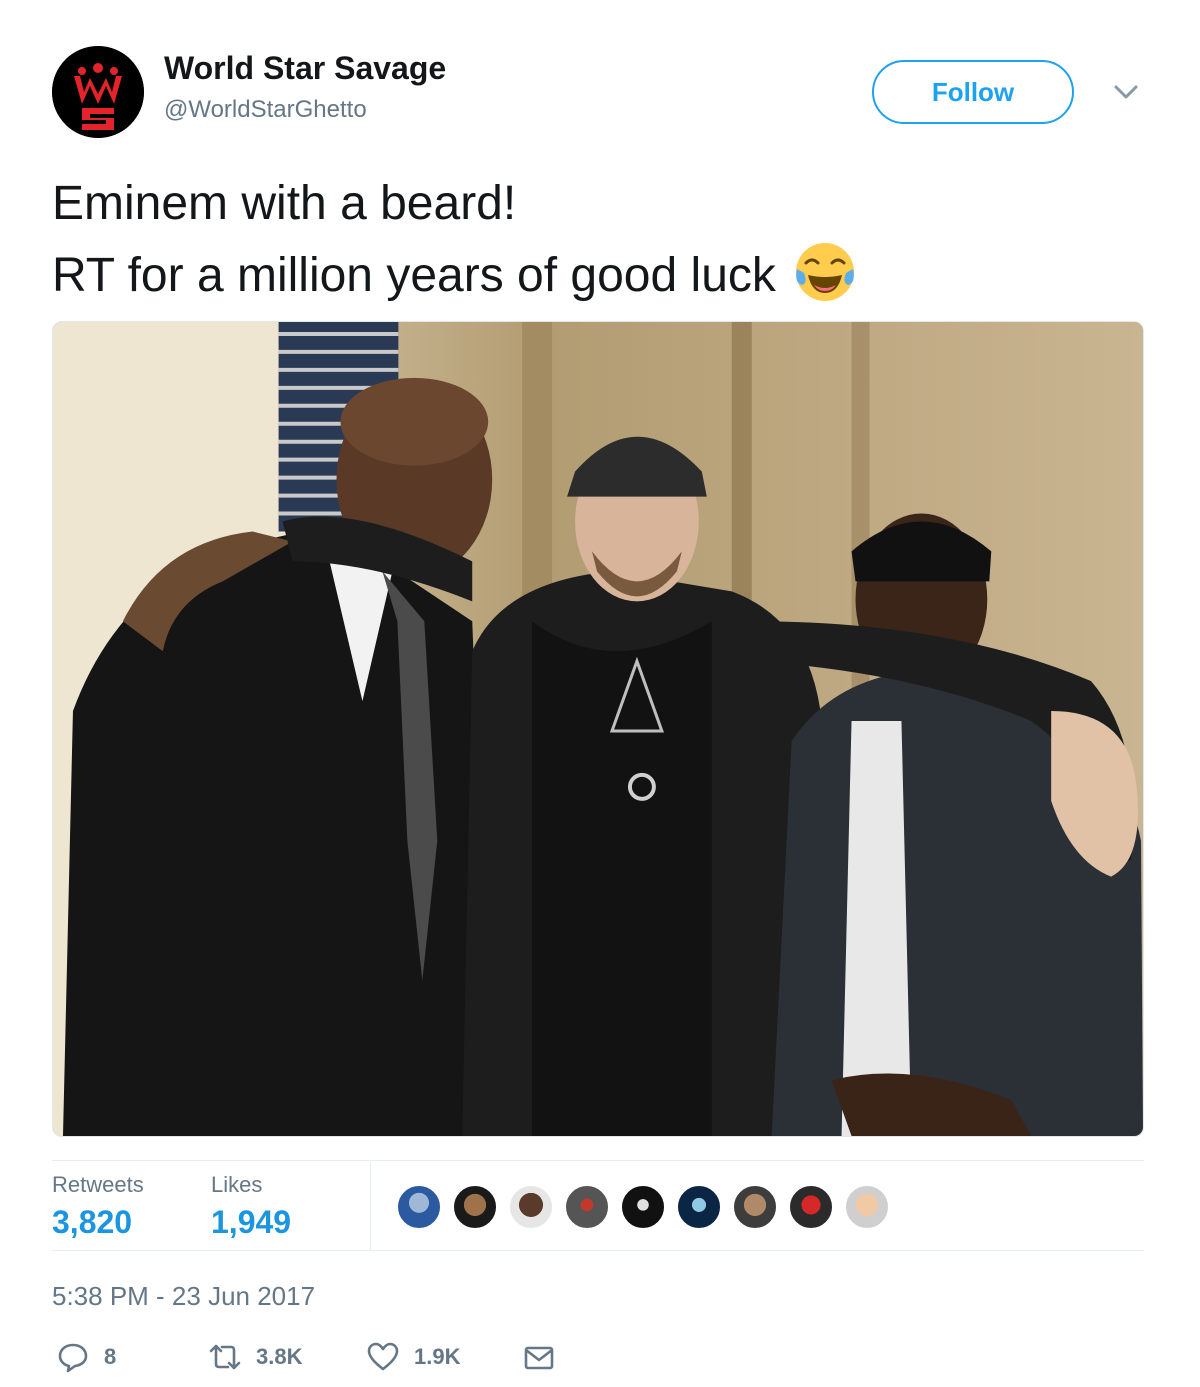  What do you see at coordinates (183, 1296) in the screenshot?
I see `tweet-timestamp: 5:38 PM - 23 Jun 2017` at bounding box center [183, 1296].